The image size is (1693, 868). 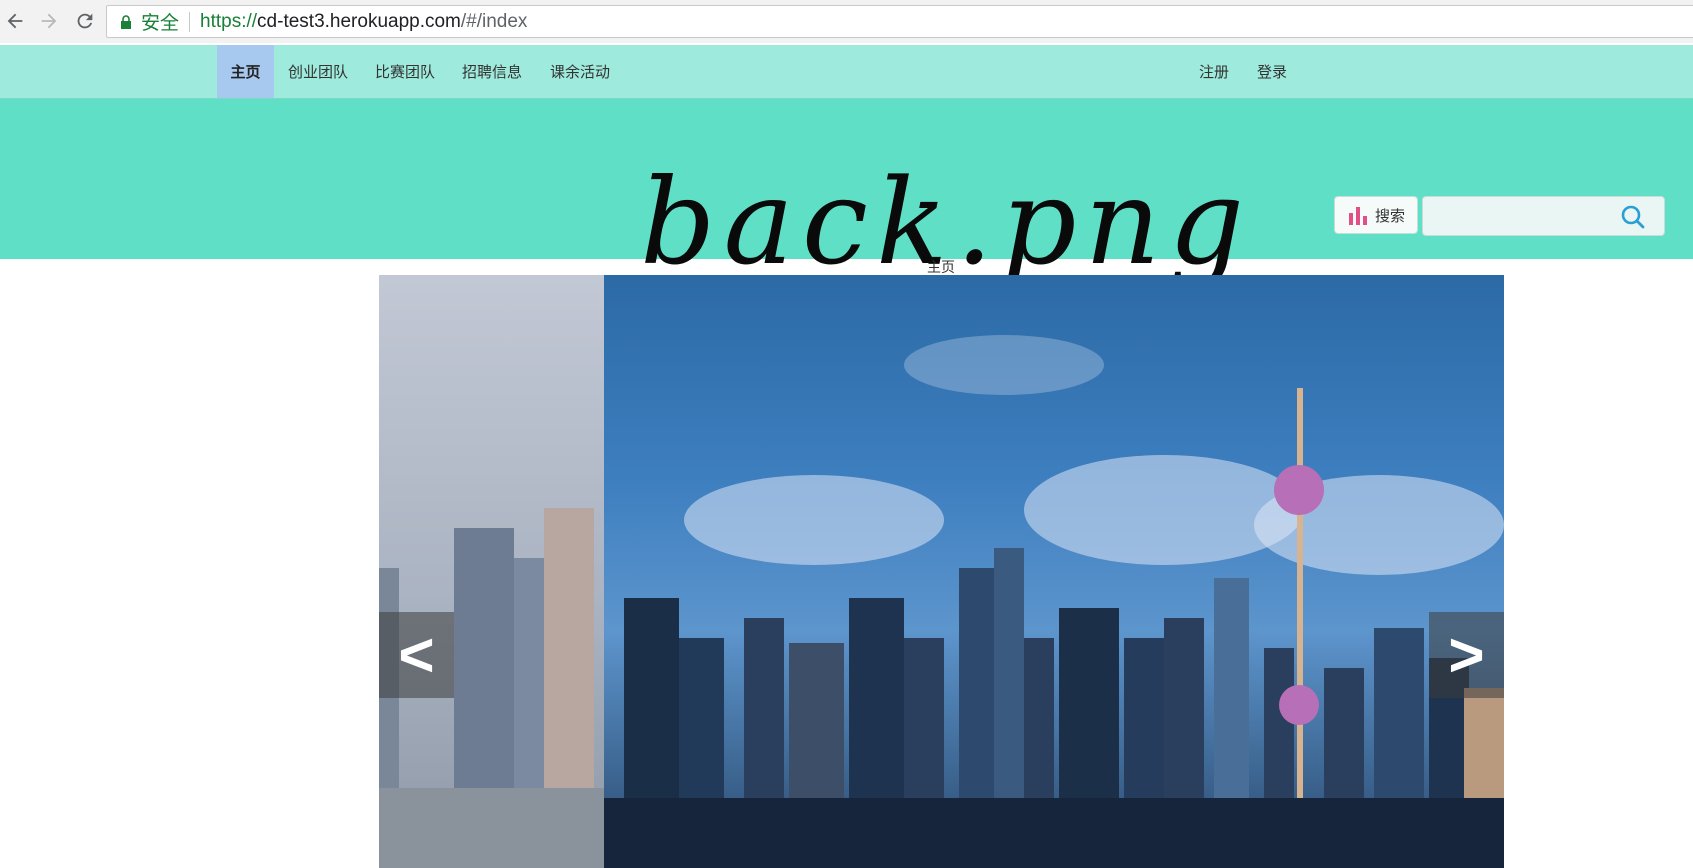 What do you see at coordinates (245, 71) in the screenshot?
I see `nav-item-home: 主页` at bounding box center [245, 71].